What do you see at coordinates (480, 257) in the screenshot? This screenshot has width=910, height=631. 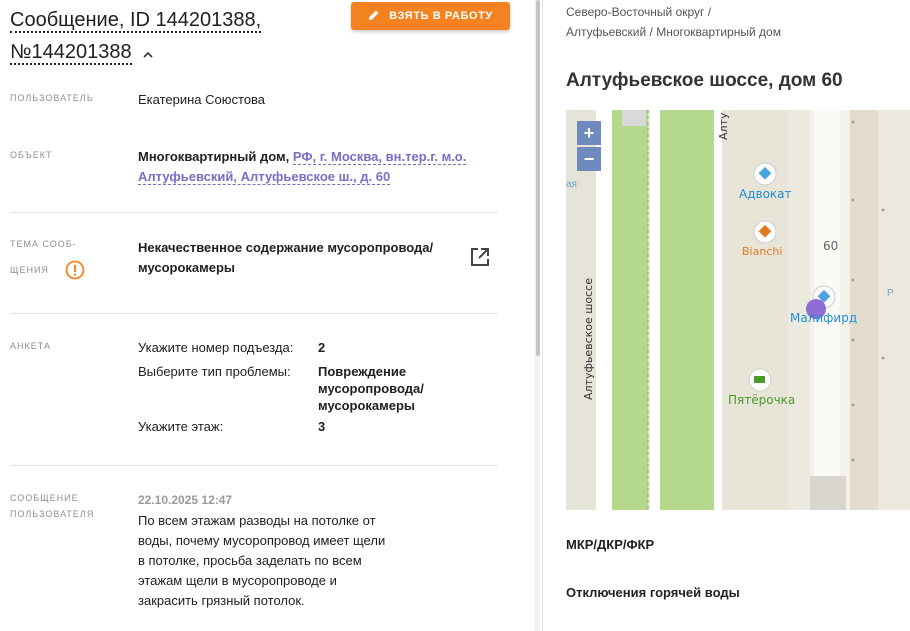 I see `open-external-icon` at bounding box center [480, 257].